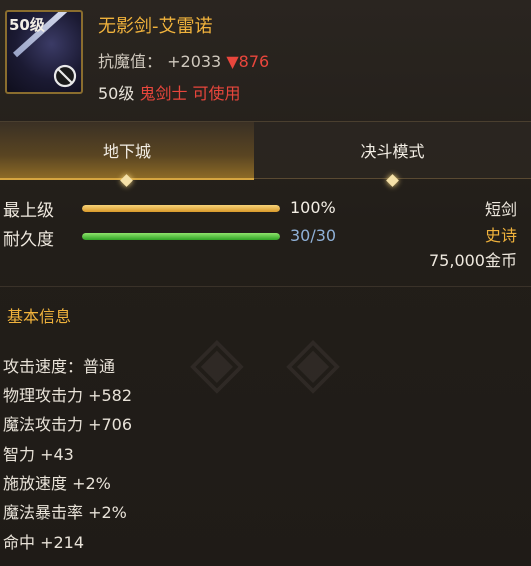 The image size is (531, 566). What do you see at coordinates (265, 286) in the screenshot?
I see `section-divider` at bounding box center [265, 286].